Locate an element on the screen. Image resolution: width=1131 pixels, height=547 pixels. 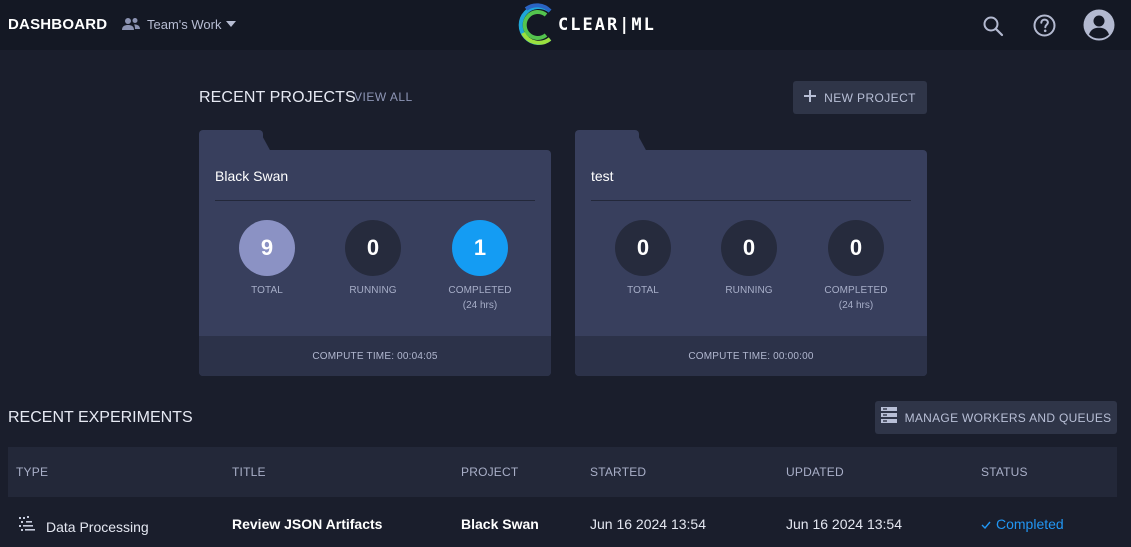
column-started: STARTED is located at coordinates (618, 472).